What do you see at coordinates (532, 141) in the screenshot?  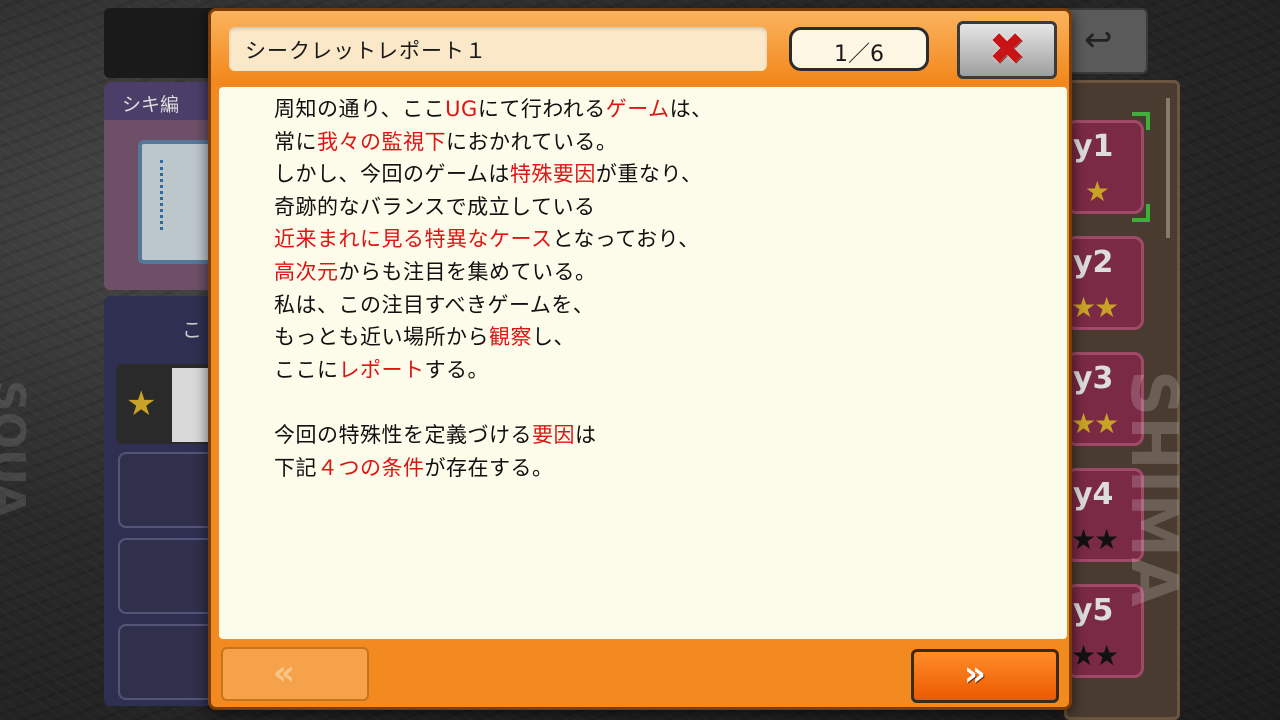 I see `report-text: におかれている。` at bounding box center [532, 141].